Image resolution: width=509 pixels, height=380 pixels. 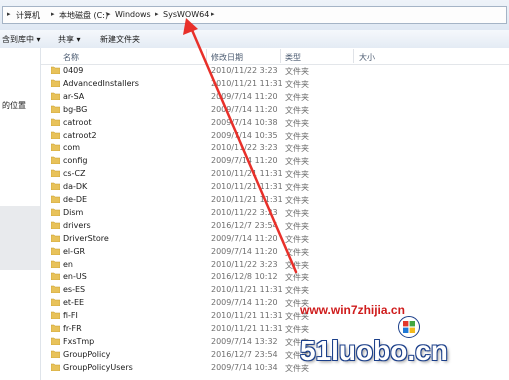 I want to click on watermark-url: www.win7zhijia.cn, so click(x=352, y=310).